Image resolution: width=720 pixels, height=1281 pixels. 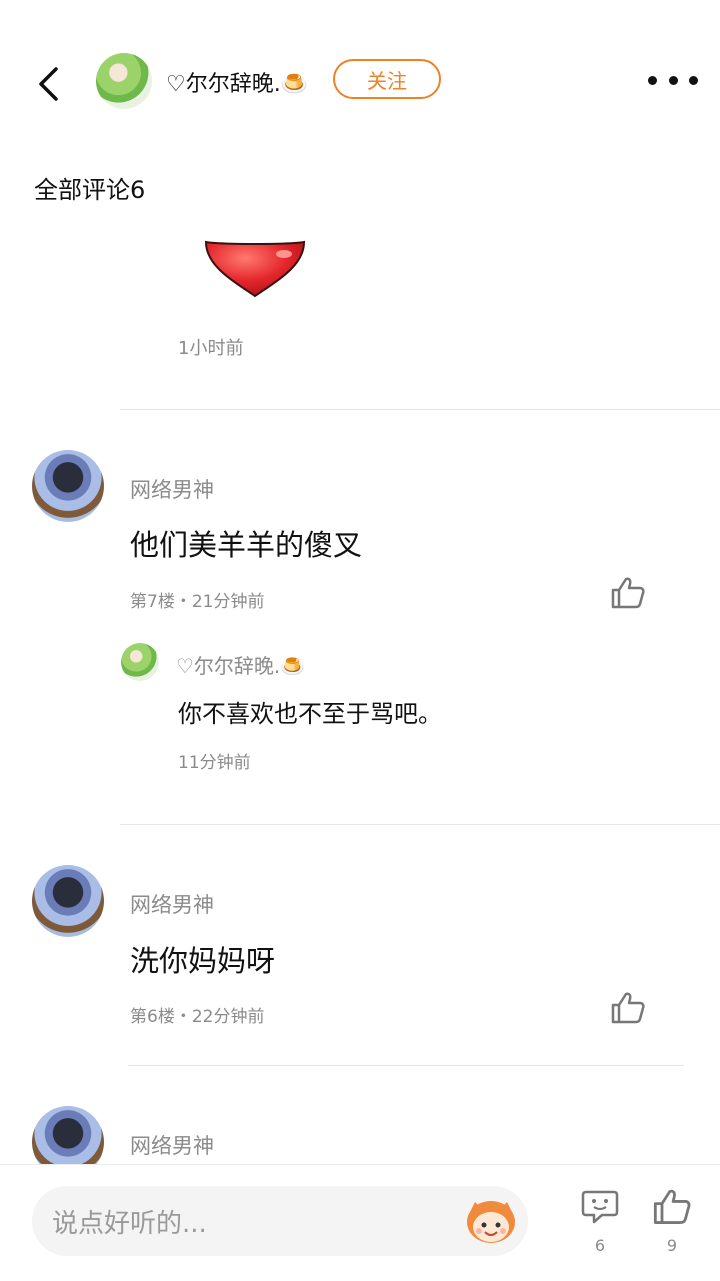 I want to click on reply-time: 1小时前, so click(x=211, y=348).